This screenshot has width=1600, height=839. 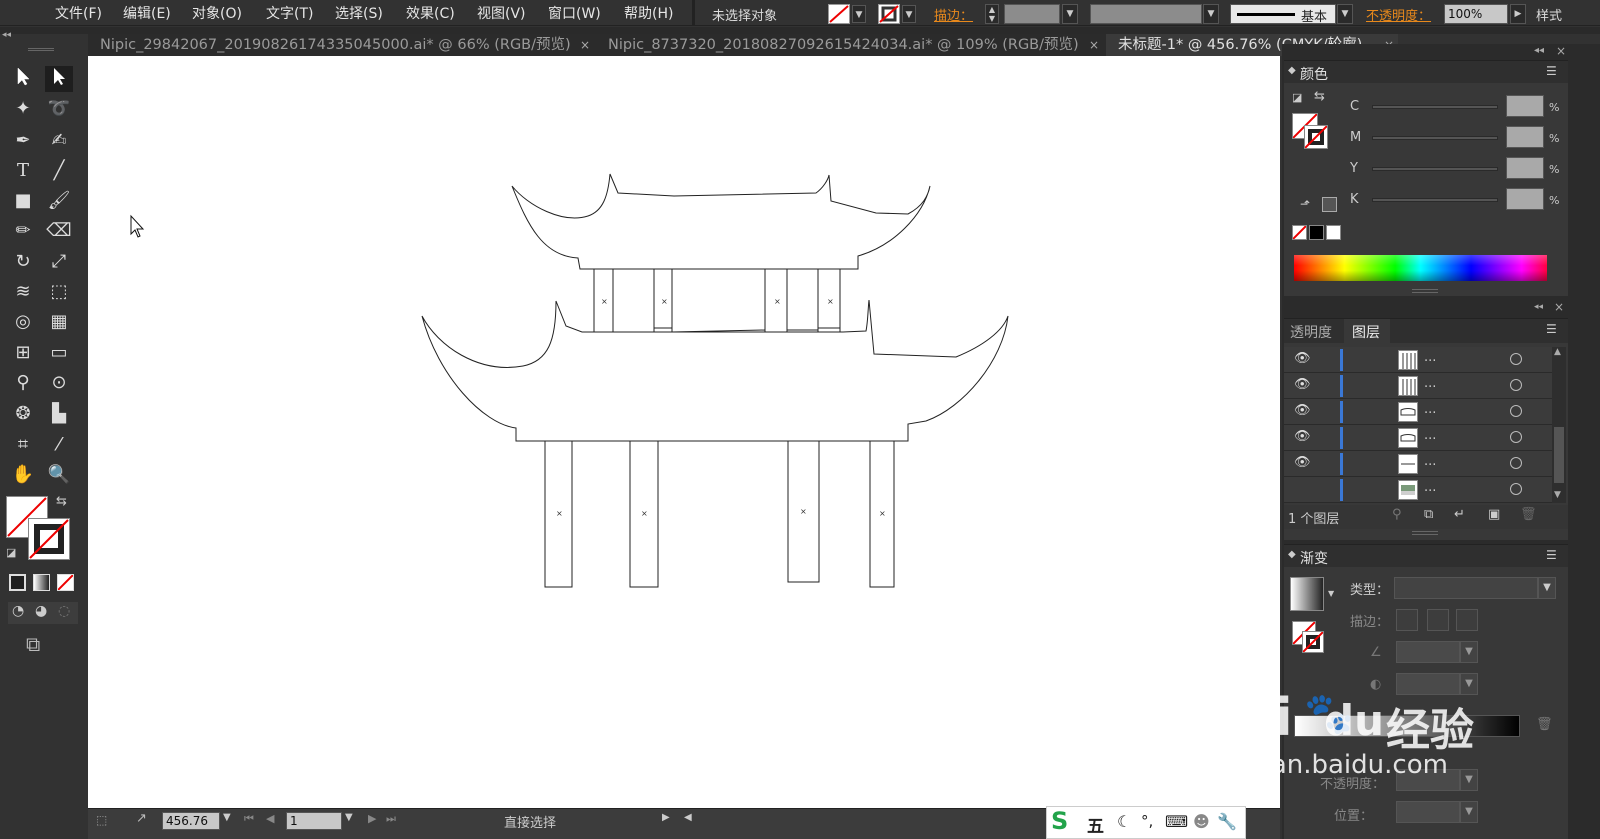 I want to click on stroke-weight-input, so click(x=1032, y=14).